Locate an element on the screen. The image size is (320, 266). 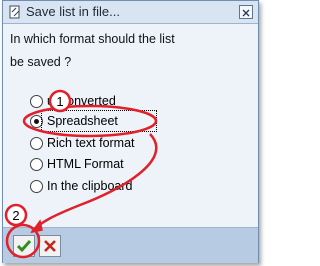
option-html: HTML Format is located at coordinates (77, 164).